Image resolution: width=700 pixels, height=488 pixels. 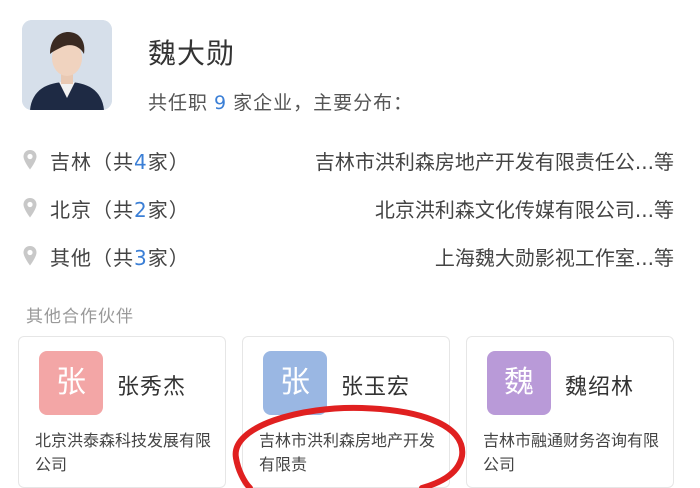 What do you see at coordinates (519, 383) in the screenshot?
I see `partner-avatar-badge: 魏` at bounding box center [519, 383].